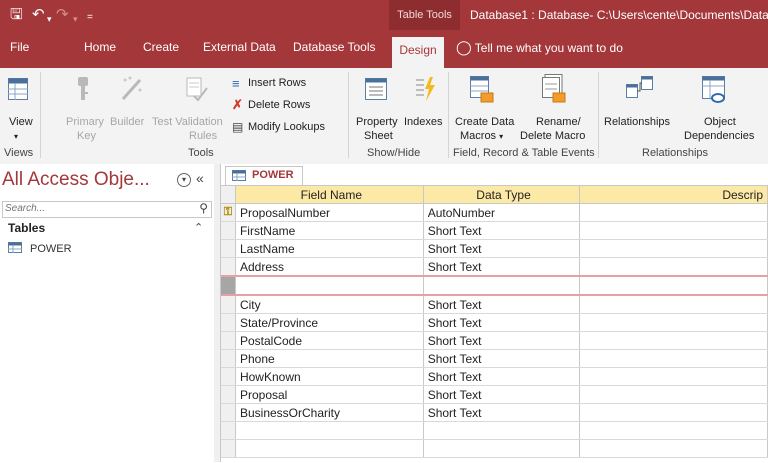  What do you see at coordinates (502, 285) in the screenshot?
I see `data-type-cell` at bounding box center [502, 285].